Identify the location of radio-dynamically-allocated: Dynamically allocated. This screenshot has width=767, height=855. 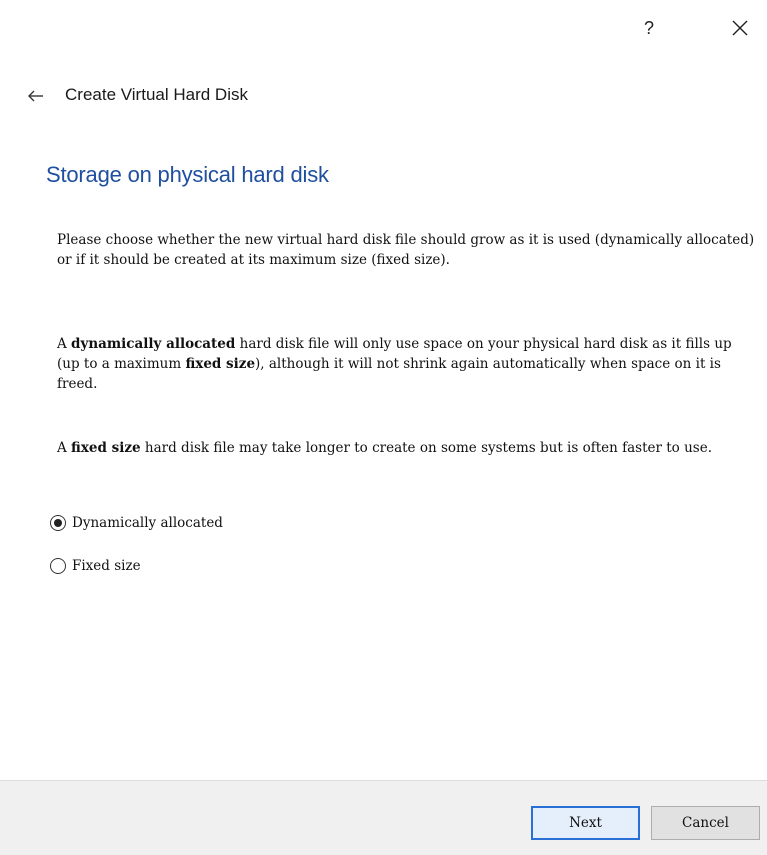
(136, 523).